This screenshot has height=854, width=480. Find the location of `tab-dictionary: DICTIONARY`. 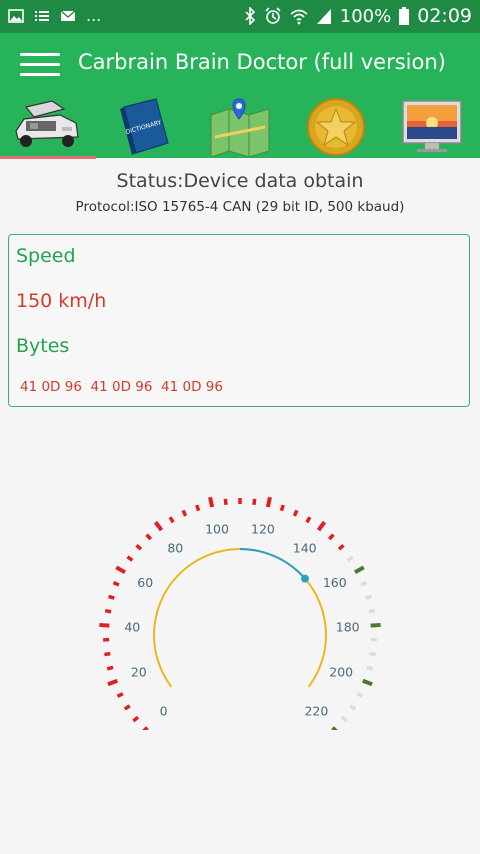

tab-dictionary: DICTIONARY is located at coordinates (144, 126).